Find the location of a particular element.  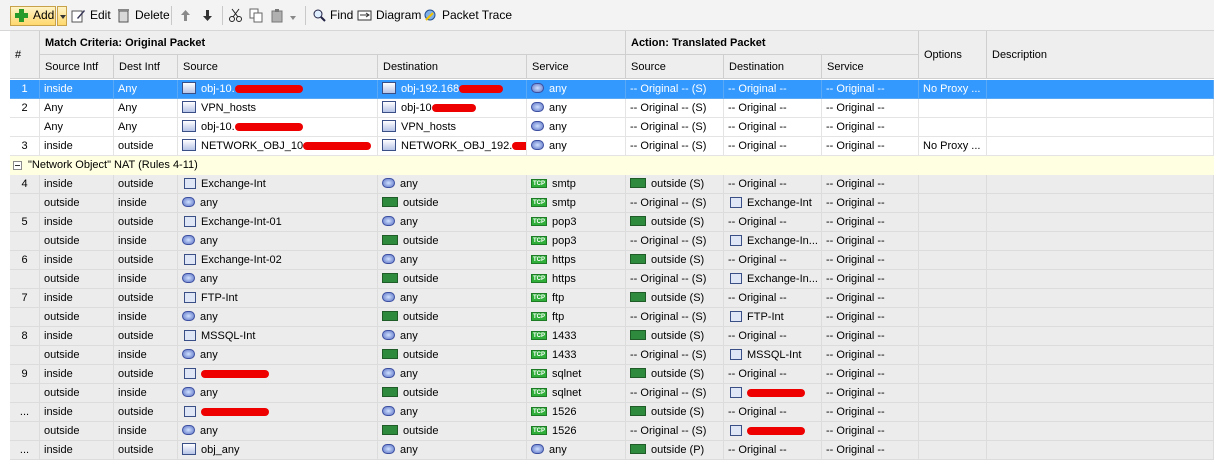

diagram-button: Diagram is located at coordinates (398, 15).